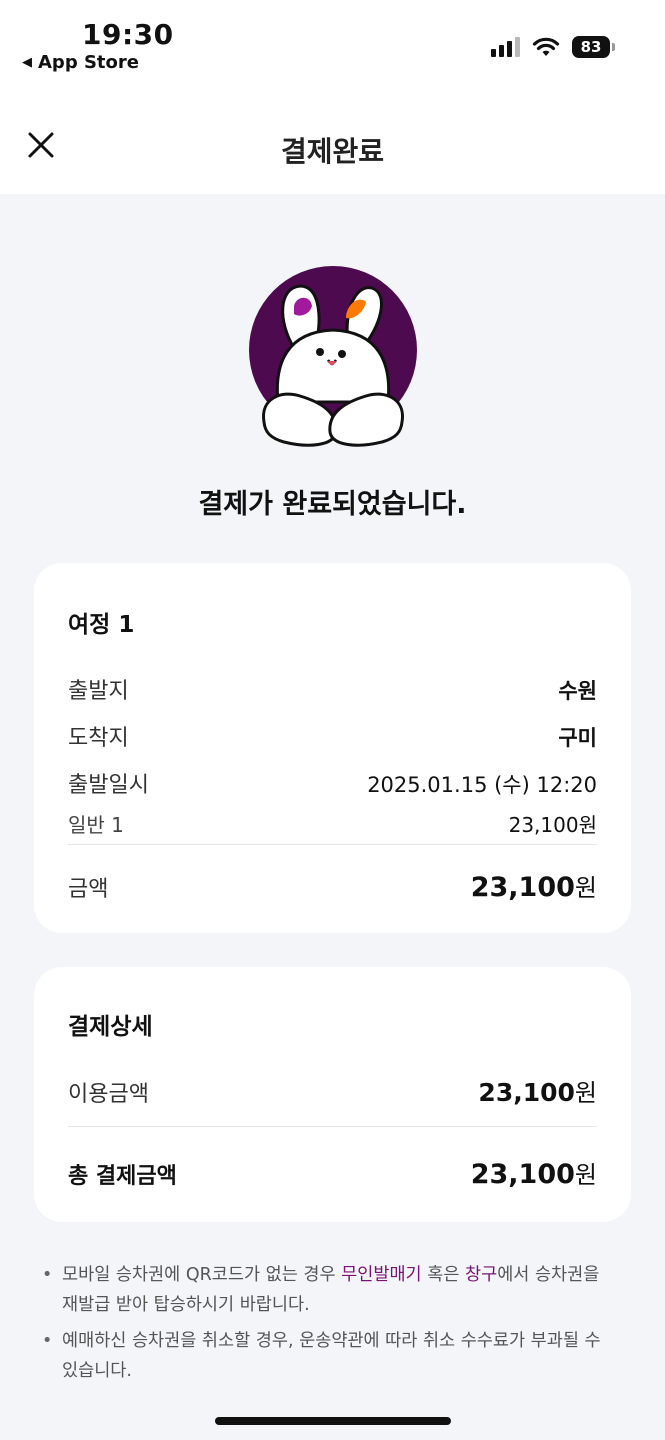  I want to click on datetime-row: 출발일시 2025.01.15 (수) 12:20, so click(332, 783).